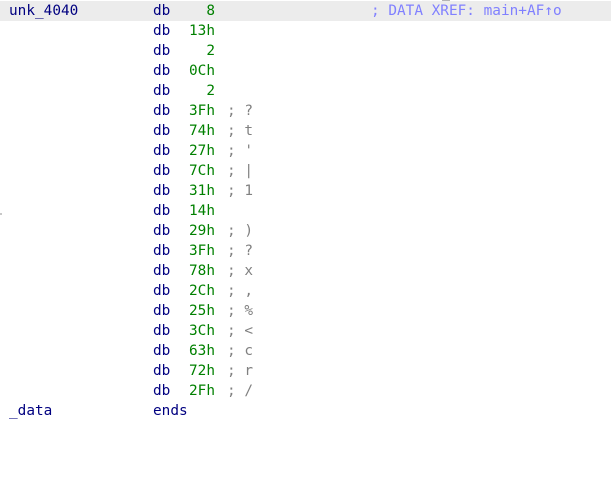 This screenshot has height=481, width=611. What do you see at coordinates (202, 211) in the screenshot?
I see `operand: 14h` at bounding box center [202, 211].